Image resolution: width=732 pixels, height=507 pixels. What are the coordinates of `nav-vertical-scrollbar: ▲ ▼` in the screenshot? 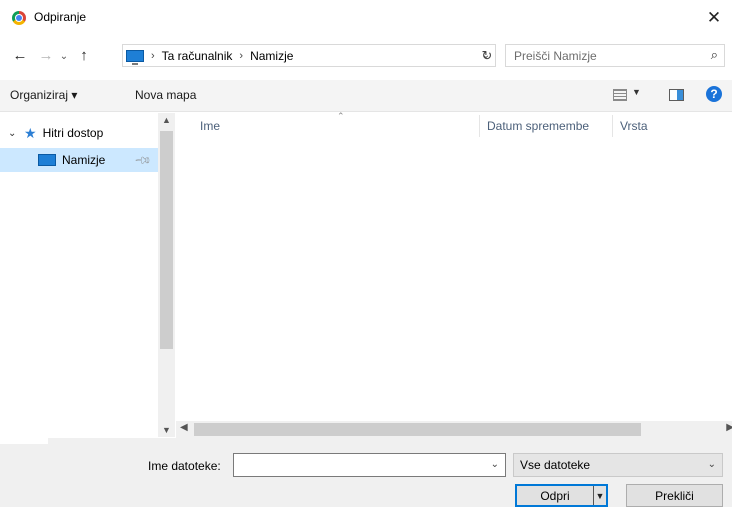 It's located at (166, 275).